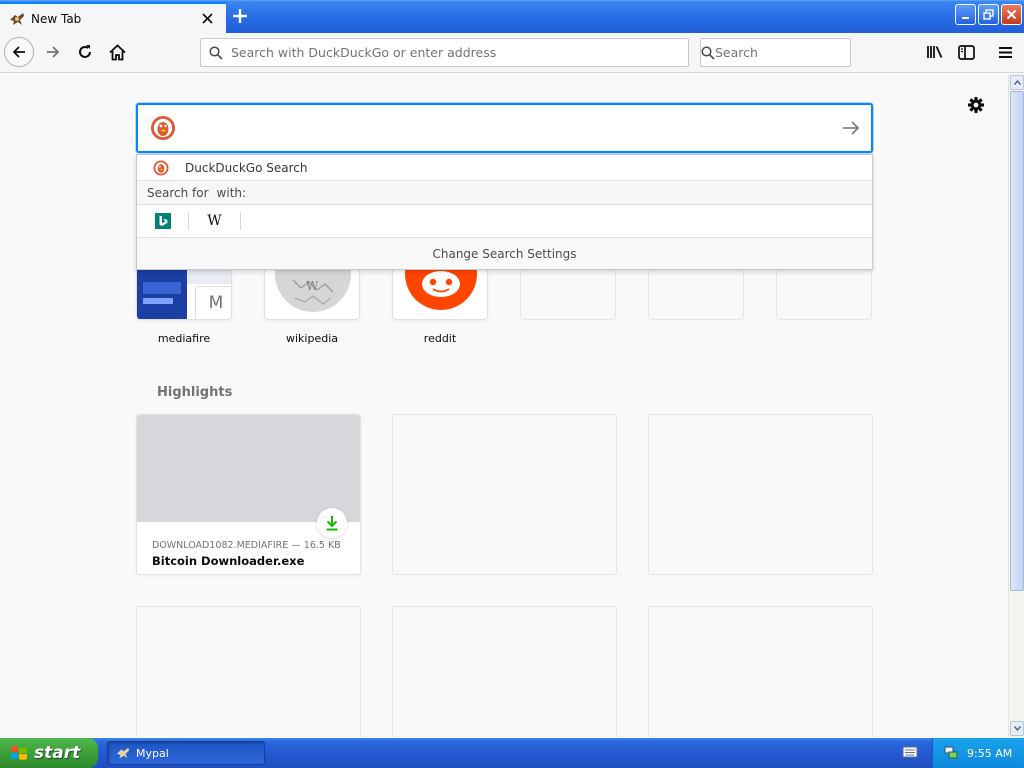 This screenshot has width=1024, height=768. Describe the element at coordinates (186, 753) in the screenshot. I see `taskbar-item-mypal: Mypal` at that location.